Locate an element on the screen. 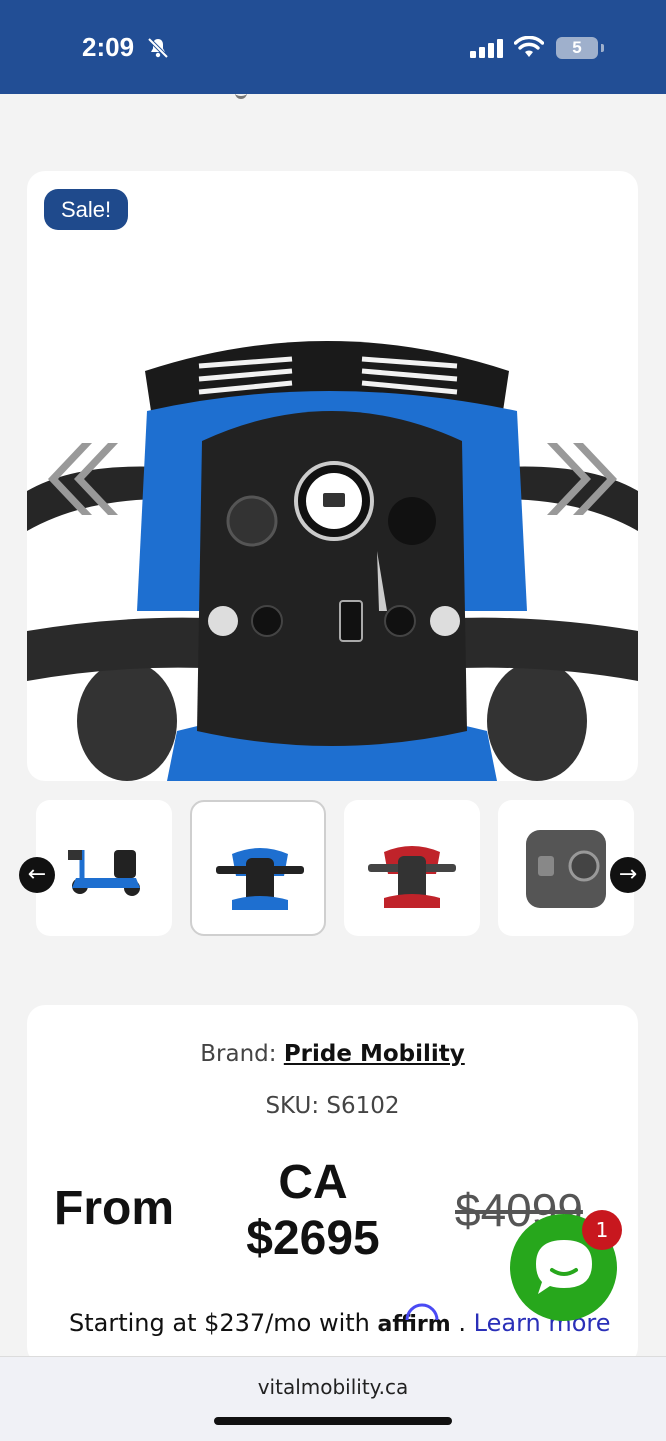 This screenshot has height=1441, width=666. wifi-icon is located at coordinates (529, 46).